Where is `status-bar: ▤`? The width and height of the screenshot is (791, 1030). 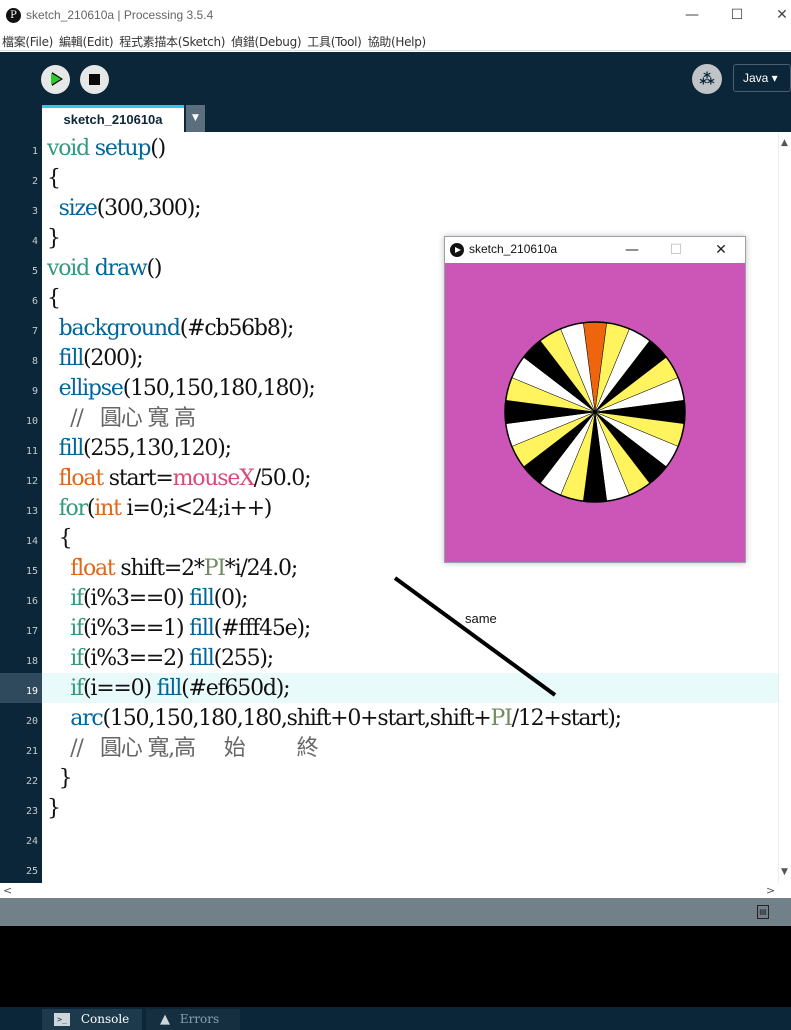 status-bar: ▤ is located at coordinates (395, 912).